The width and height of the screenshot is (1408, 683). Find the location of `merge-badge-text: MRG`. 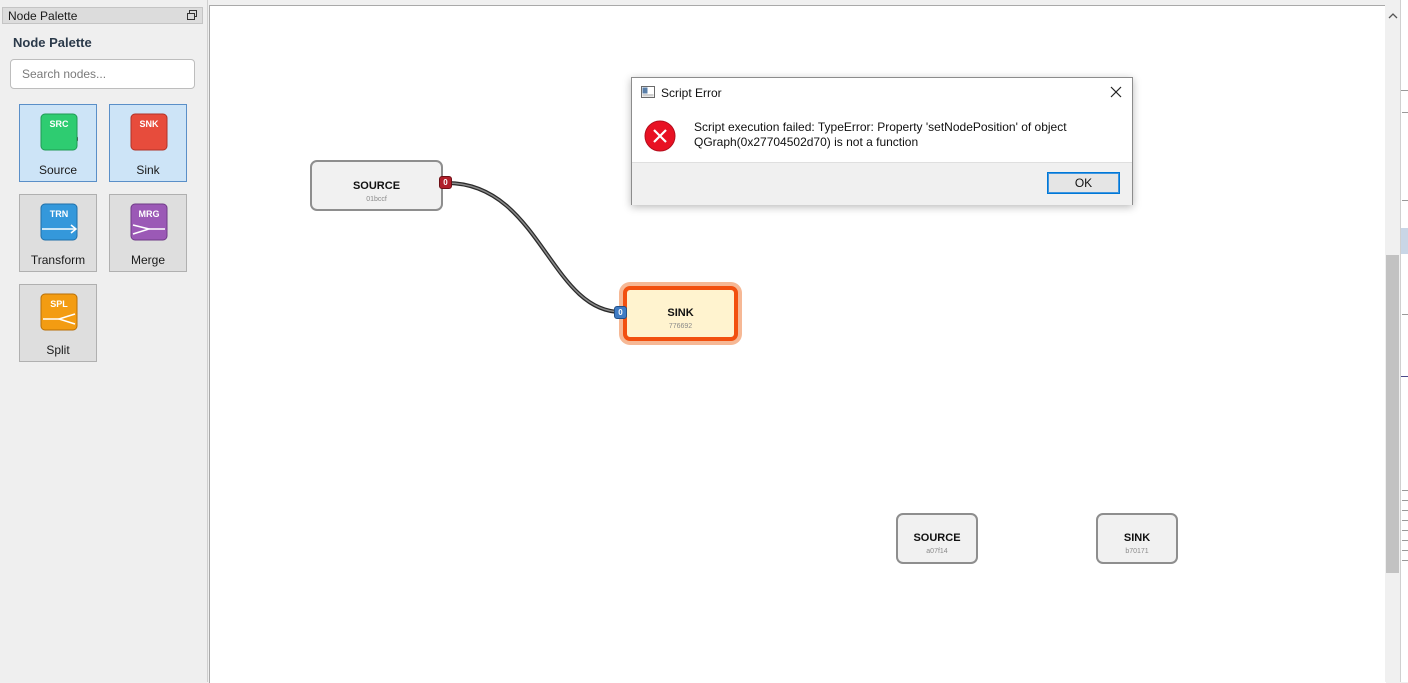

merge-badge-text: MRG is located at coordinates (149, 214).